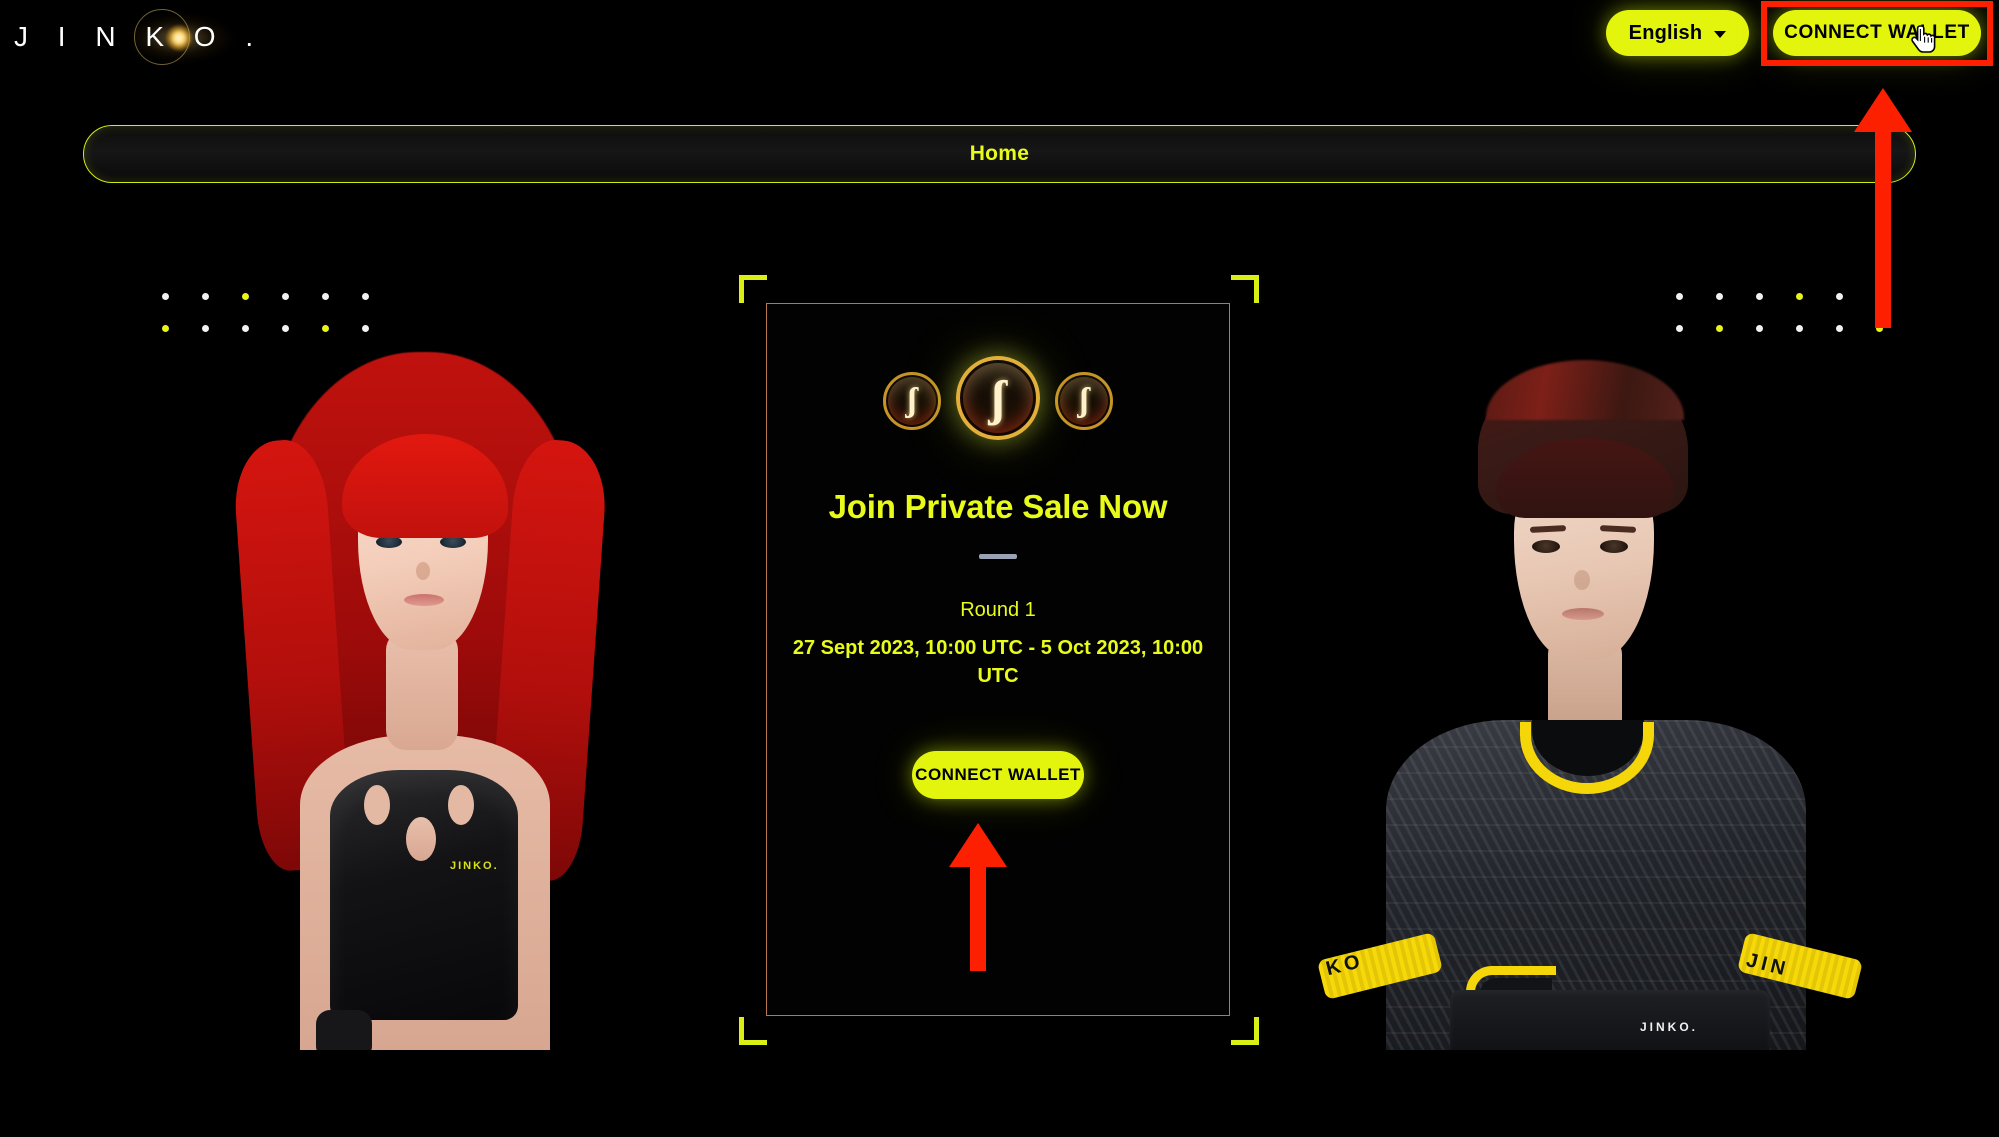  I want to click on avatar-eye-right, so click(1614, 546).